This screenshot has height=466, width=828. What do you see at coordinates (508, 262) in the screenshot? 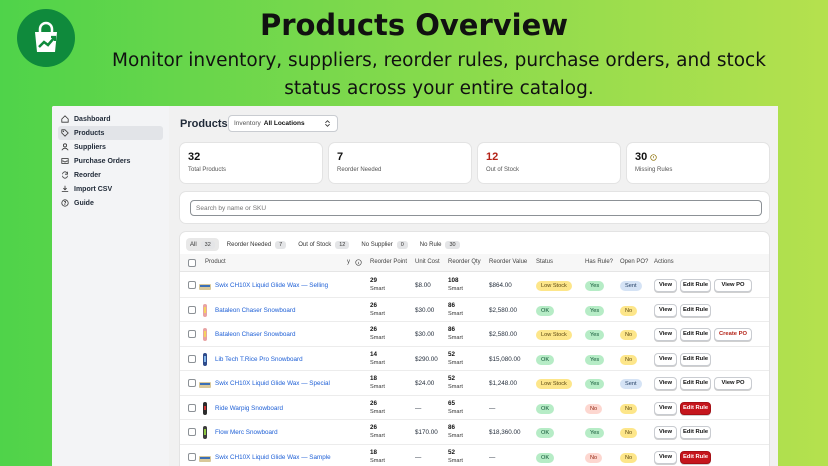
I see `col-reorder-value: Reorder Value` at bounding box center [508, 262].